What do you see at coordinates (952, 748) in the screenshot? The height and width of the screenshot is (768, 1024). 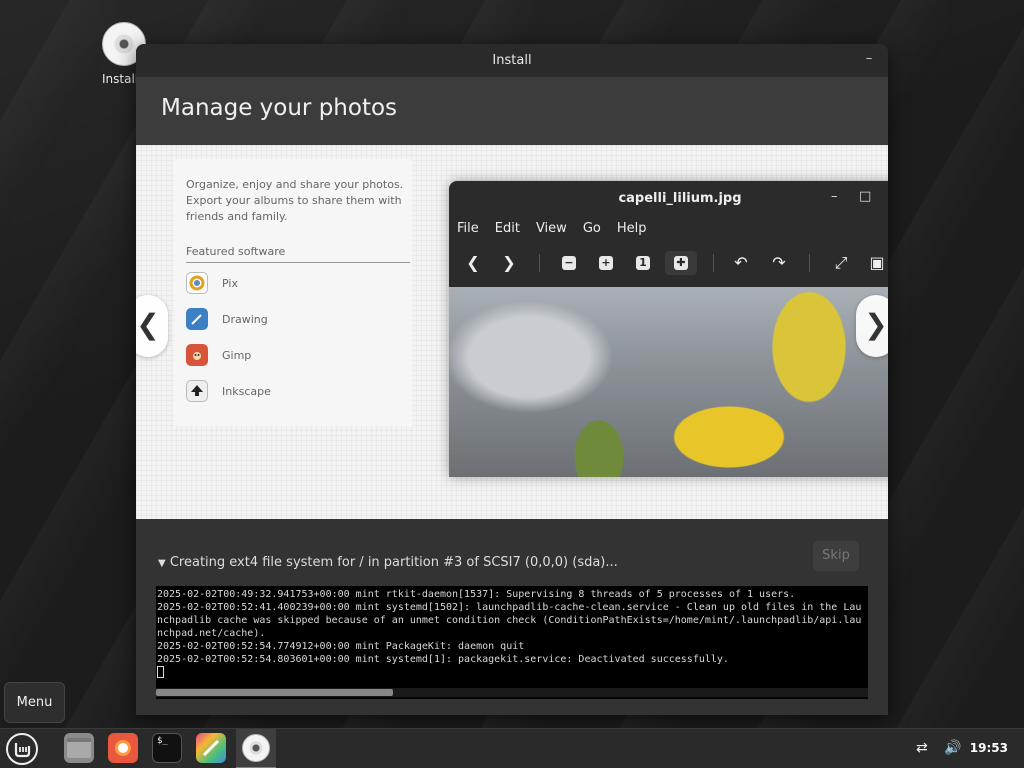 I see `volume-icon: 🔊` at bounding box center [952, 748].